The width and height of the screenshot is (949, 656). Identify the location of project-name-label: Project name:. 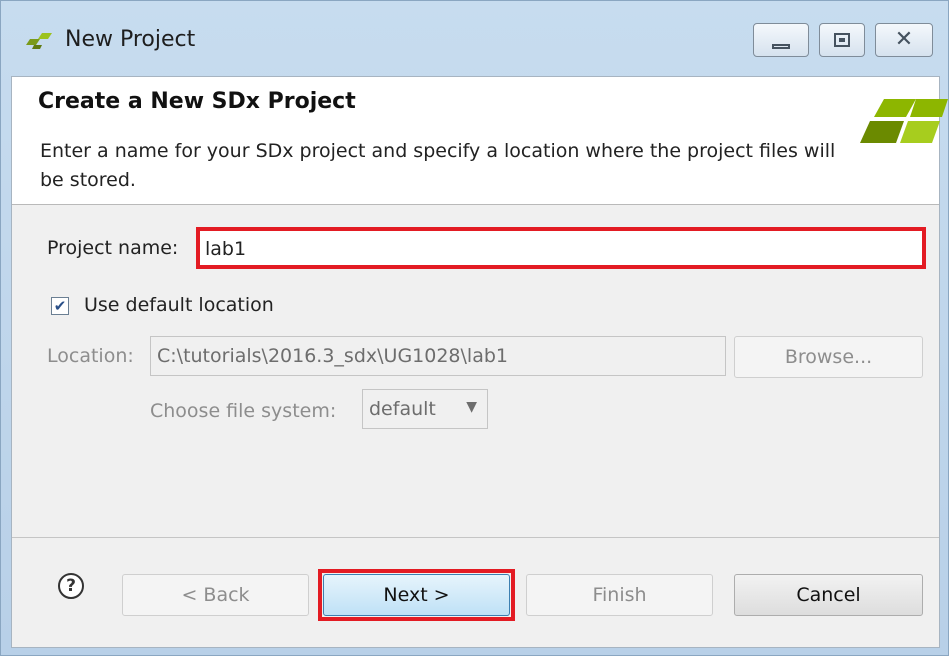
(113, 248).